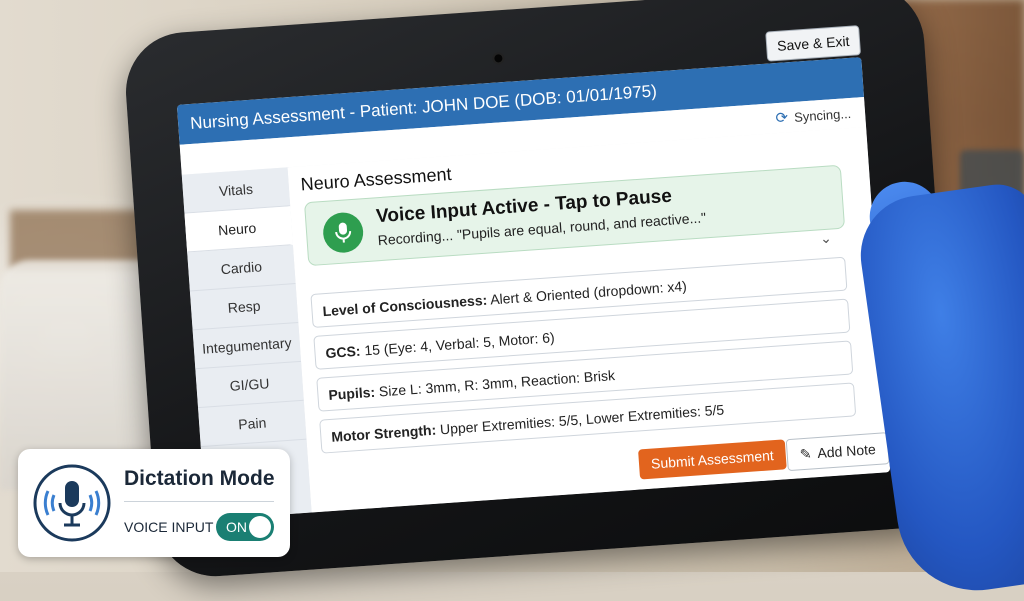 This screenshot has width=1024, height=601. What do you see at coordinates (252, 424) in the screenshot?
I see `sidebar-item-pain: Pain` at bounding box center [252, 424].